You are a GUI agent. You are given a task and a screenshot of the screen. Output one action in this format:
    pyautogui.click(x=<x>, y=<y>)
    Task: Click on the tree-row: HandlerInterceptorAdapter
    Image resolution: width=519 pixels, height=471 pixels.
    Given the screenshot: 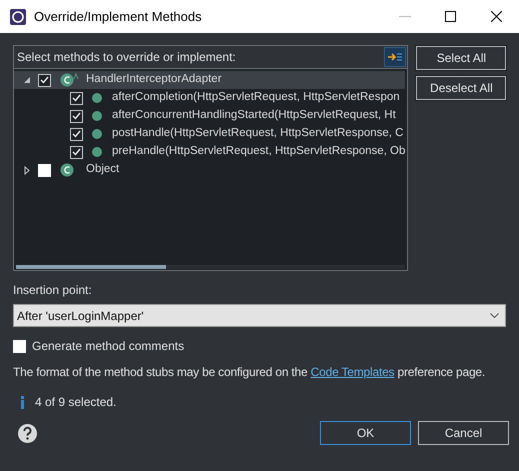 What is the action you would take?
    pyautogui.click(x=210, y=80)
    